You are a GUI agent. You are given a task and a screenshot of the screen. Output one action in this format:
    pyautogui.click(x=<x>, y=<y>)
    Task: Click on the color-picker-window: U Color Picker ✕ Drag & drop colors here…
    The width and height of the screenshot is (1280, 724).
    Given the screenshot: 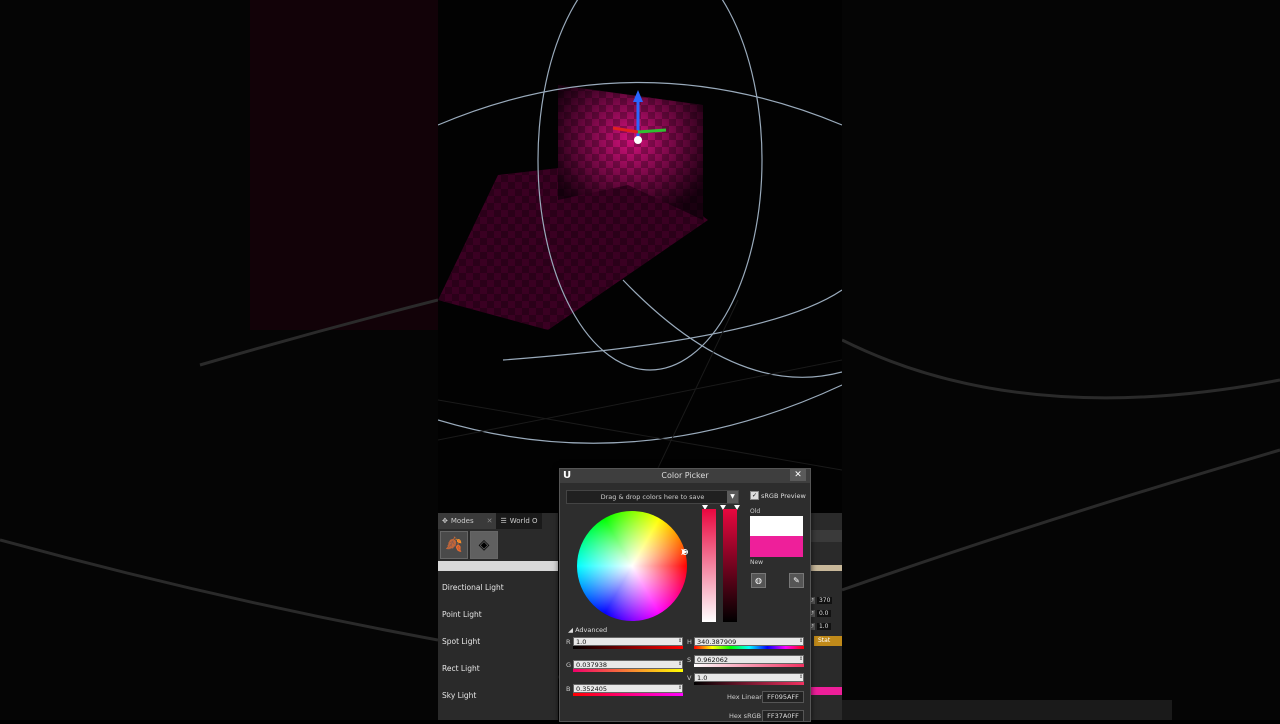 What is the action you would take?
    pyautogui.click(x=685, y=595)
    